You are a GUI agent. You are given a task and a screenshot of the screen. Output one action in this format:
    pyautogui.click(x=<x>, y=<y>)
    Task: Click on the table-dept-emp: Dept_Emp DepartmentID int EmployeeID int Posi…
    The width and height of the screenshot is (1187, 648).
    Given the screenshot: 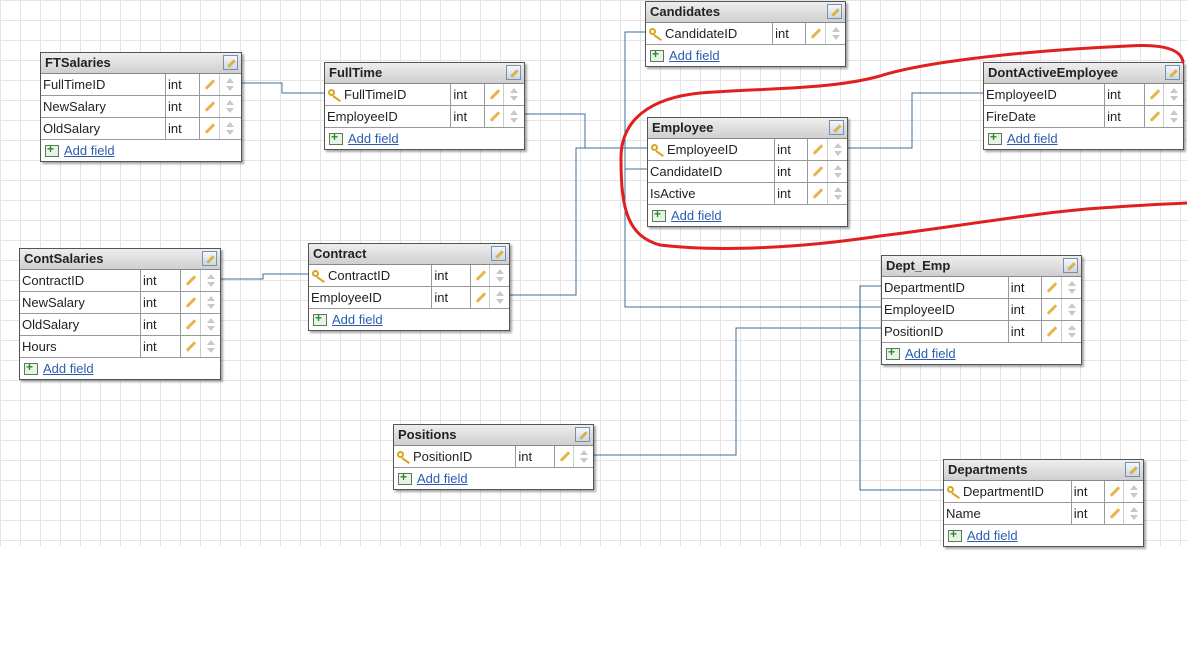 What is the action you would take?
    pyautogui.click(x=981, y=310)
    